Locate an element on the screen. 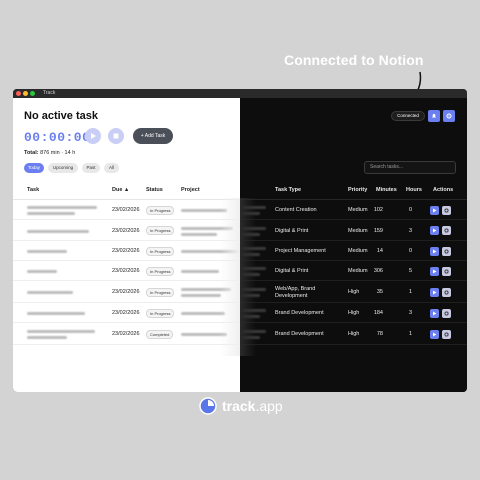 Image resolution: width=480 pixels, height=480 pixels. settings-button is located at coordinates (449, 116).